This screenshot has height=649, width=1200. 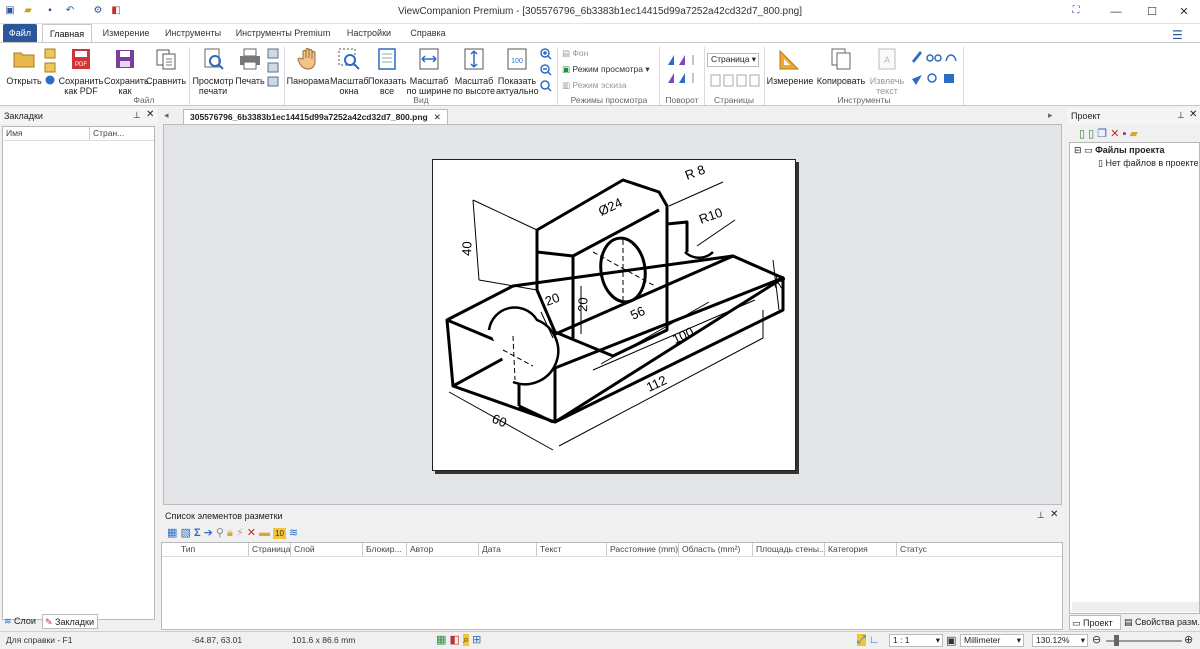 What do you see at coordinates (474, 71) in the screenshot?
I see `fit-height-button: Масштаб по высоте` at bounding box center [474, 71].